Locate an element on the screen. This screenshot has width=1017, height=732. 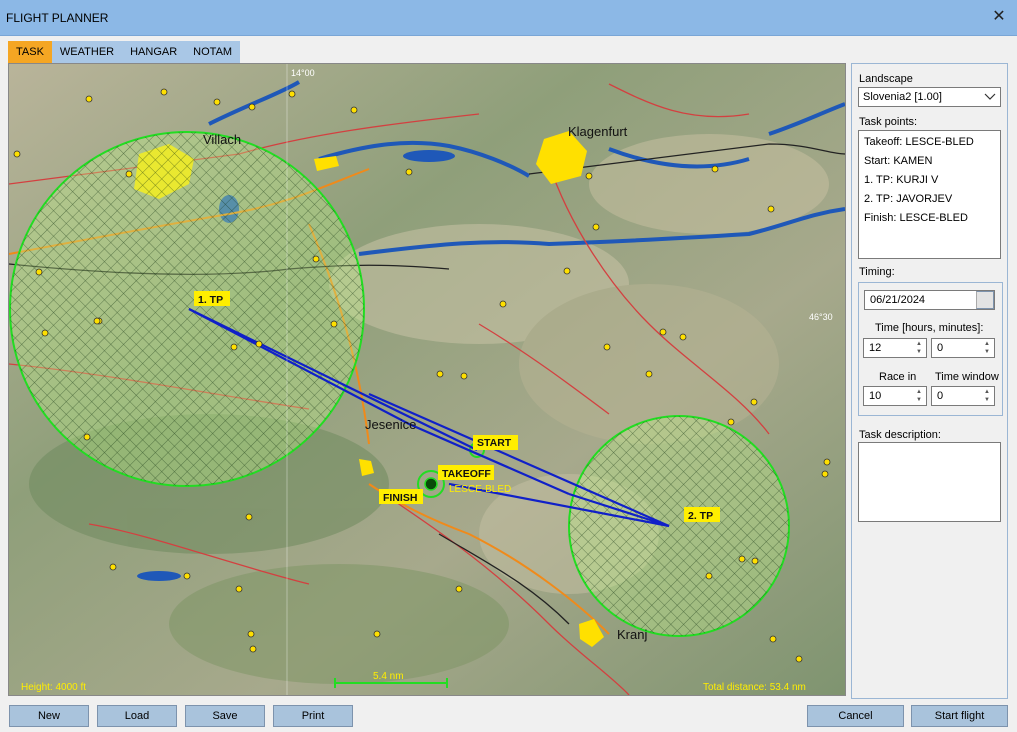
lake-bohinj is located at coordinates (159, 576).